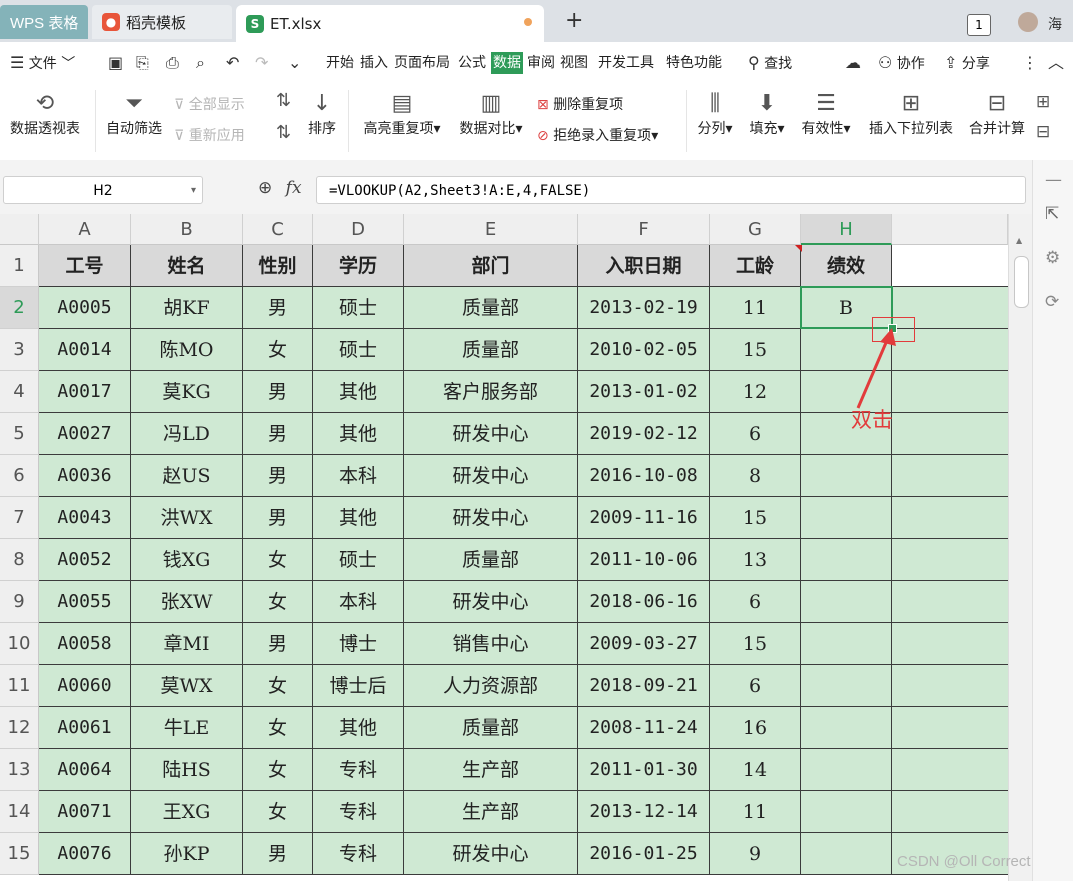 The height and width of the screenshot is (881, 1073). What do you see at coordinates (19, 434) in the screenshot?
I see `row-header-5: 5` at bounding box center [19, 434].